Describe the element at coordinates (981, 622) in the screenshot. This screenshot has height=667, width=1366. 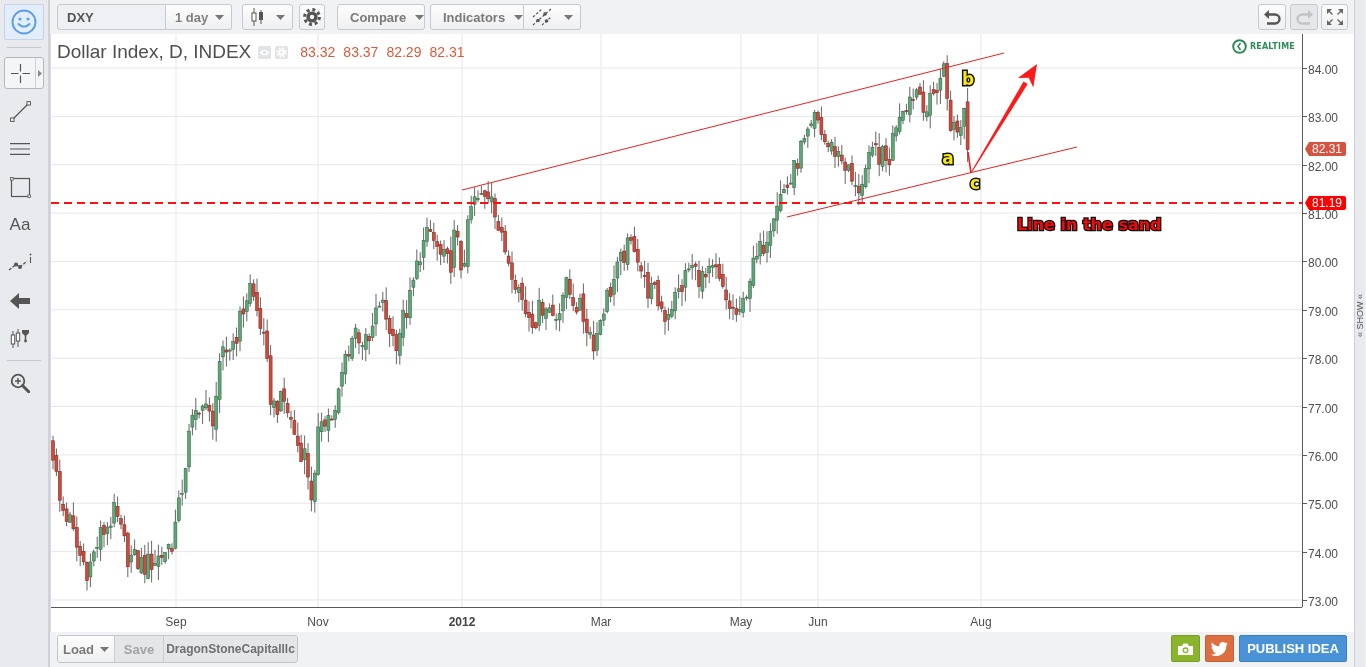
I see `time-axis-label: Aug` at that location.